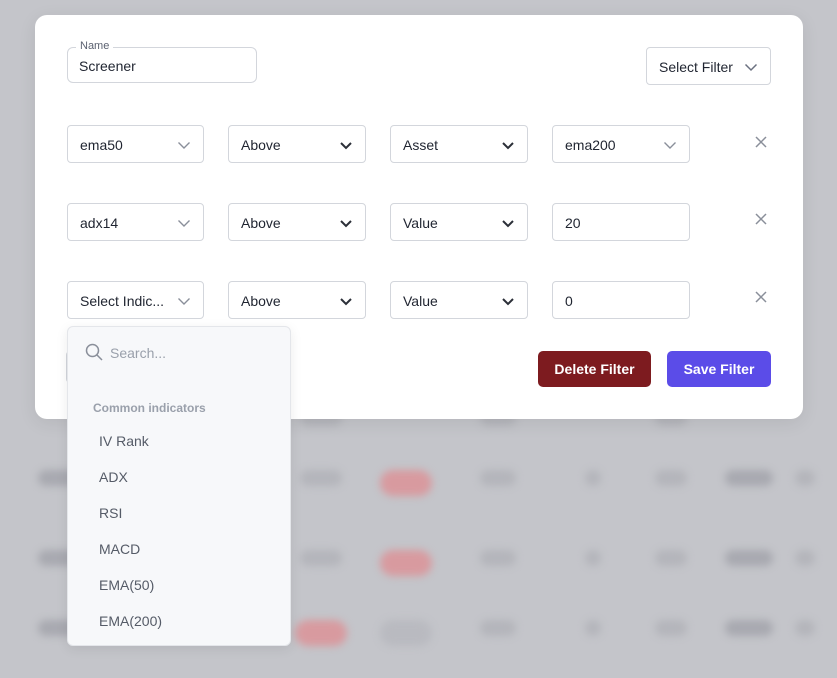 This screenshot has width=837, height=678. What do you see at coordinates (126, 585) in the screenshot?
I see `dropdown-item: EMA(50)` at bounding box center [126, 585].